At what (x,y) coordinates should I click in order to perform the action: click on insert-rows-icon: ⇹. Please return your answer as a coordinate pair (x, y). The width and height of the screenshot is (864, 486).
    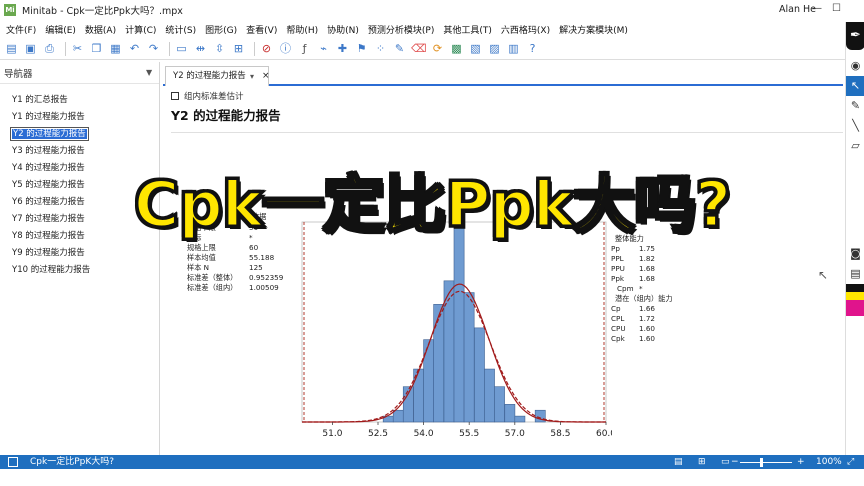
    Looking at the image, I should click on (200, 48).